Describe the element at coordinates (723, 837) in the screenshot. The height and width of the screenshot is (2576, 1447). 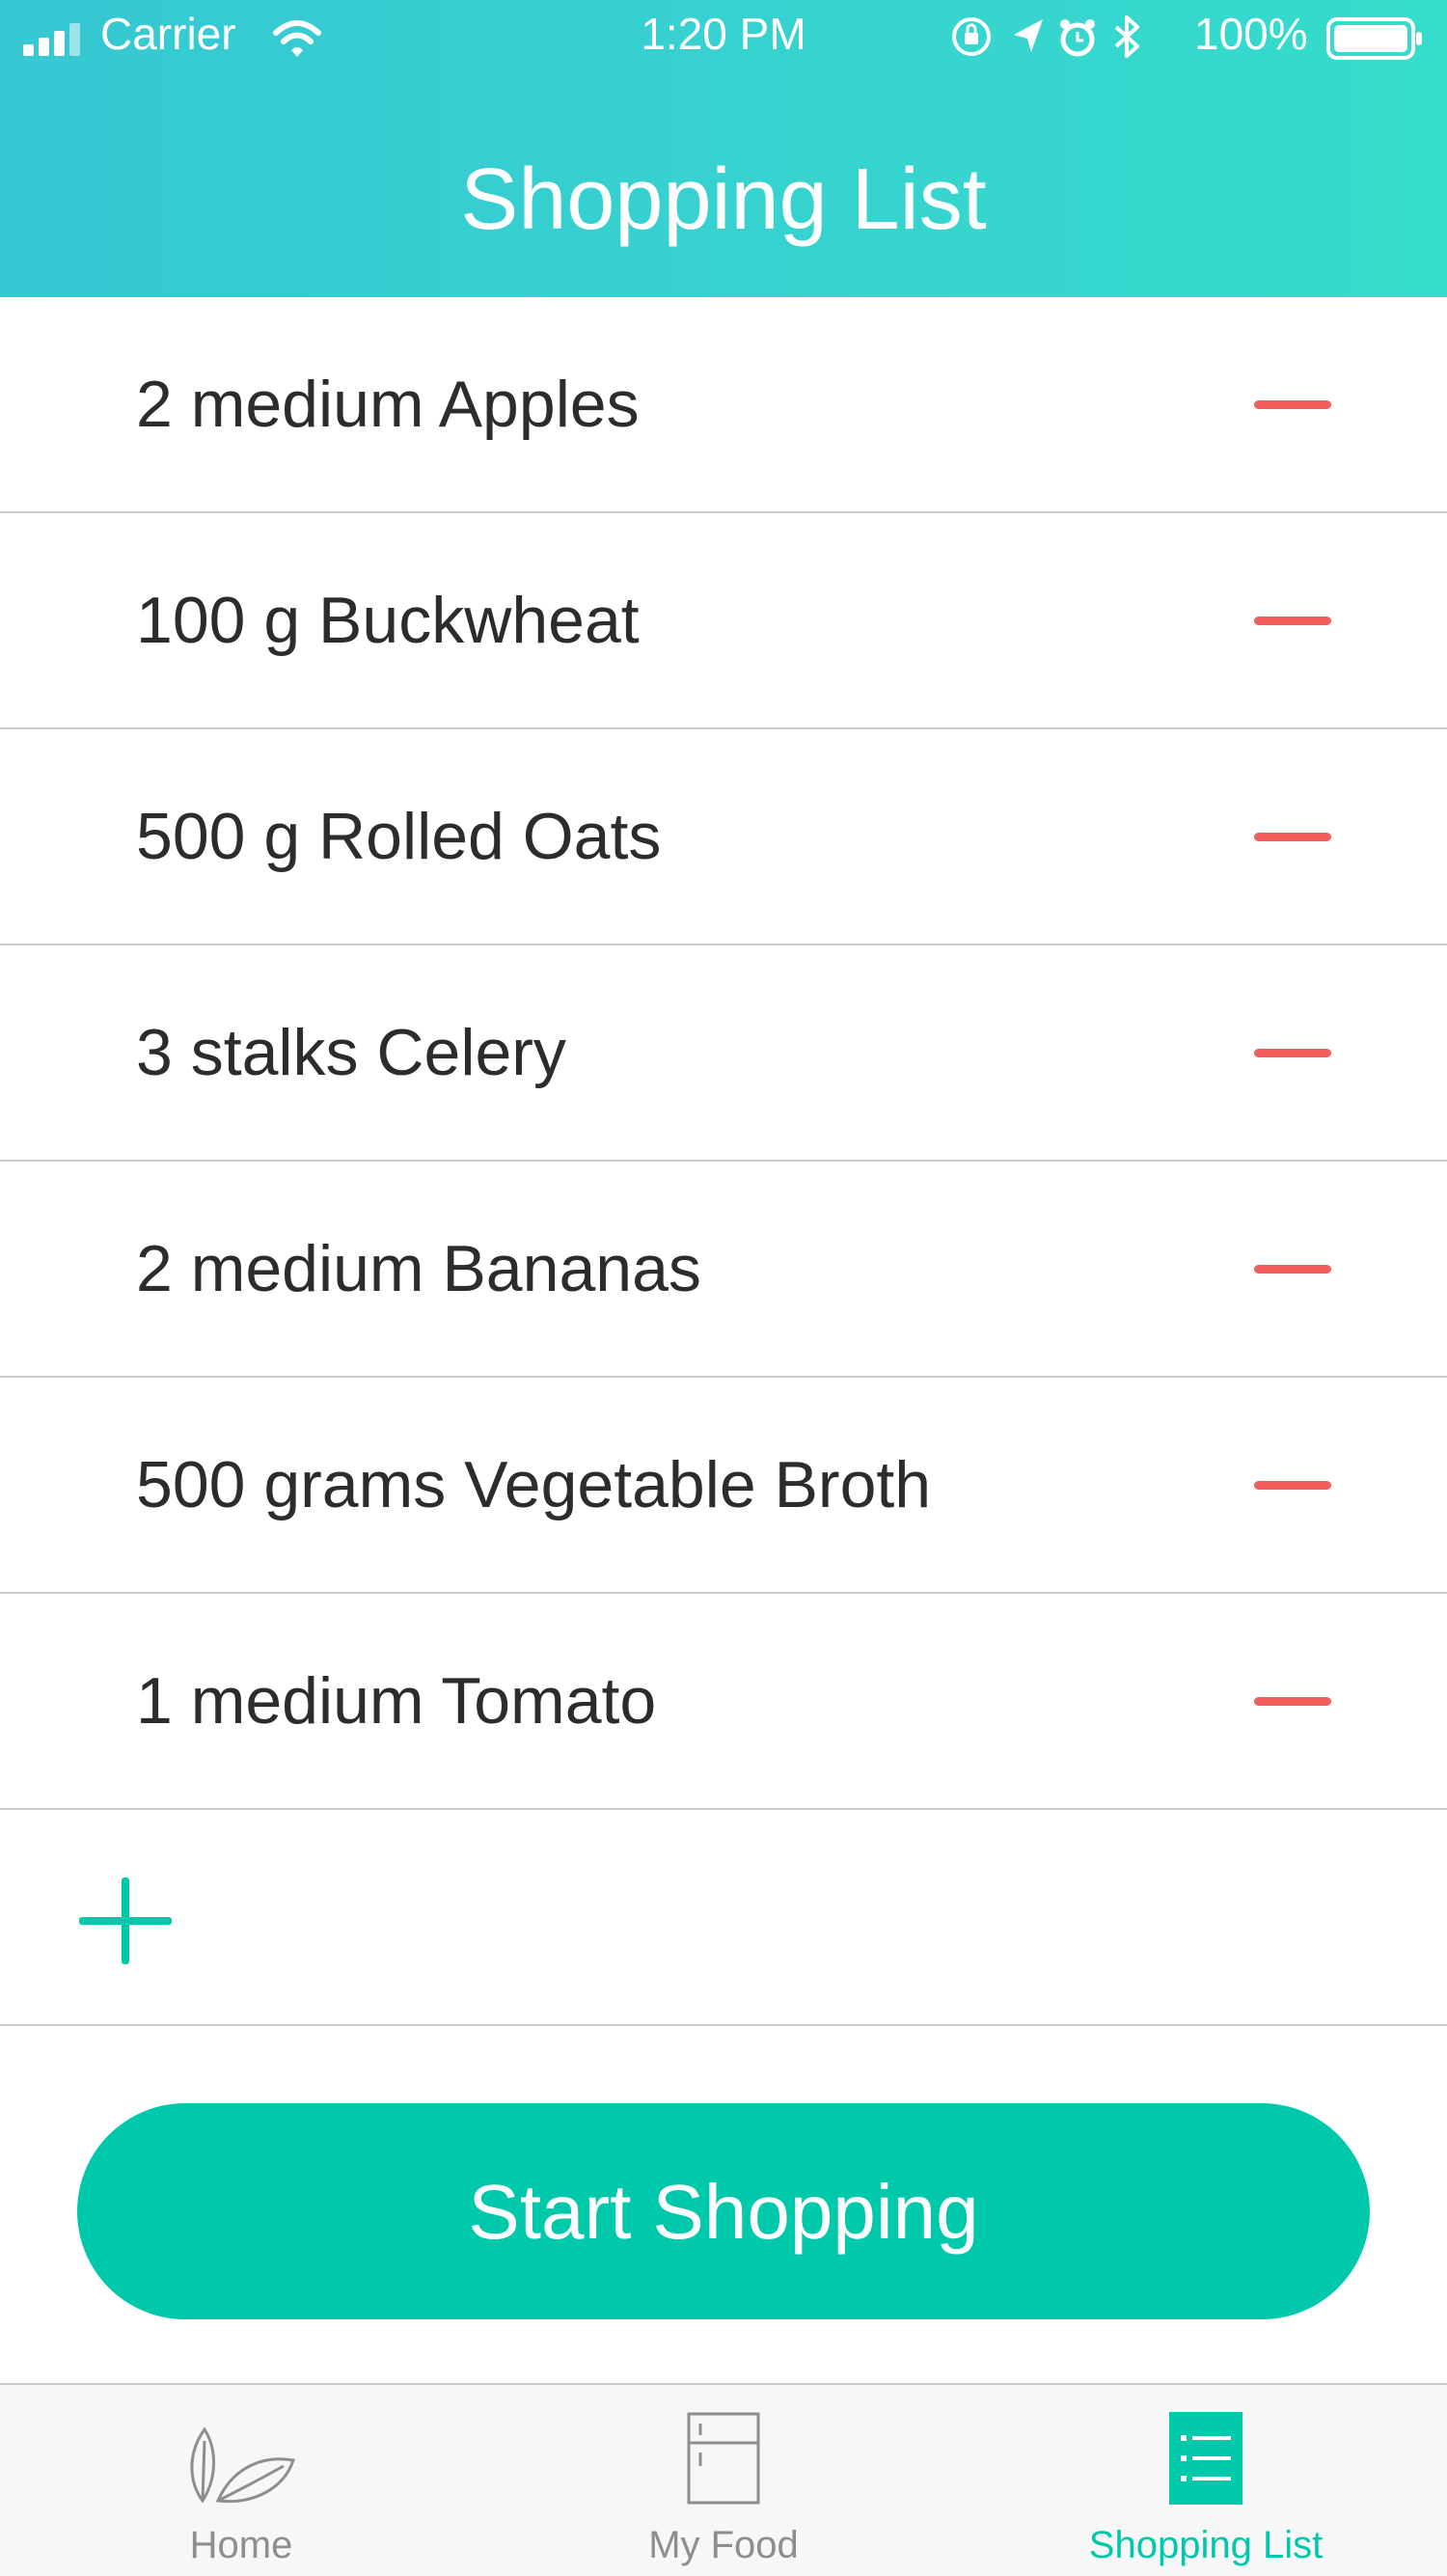
I see `list-item: 500 g Rolled Oats` at that location.